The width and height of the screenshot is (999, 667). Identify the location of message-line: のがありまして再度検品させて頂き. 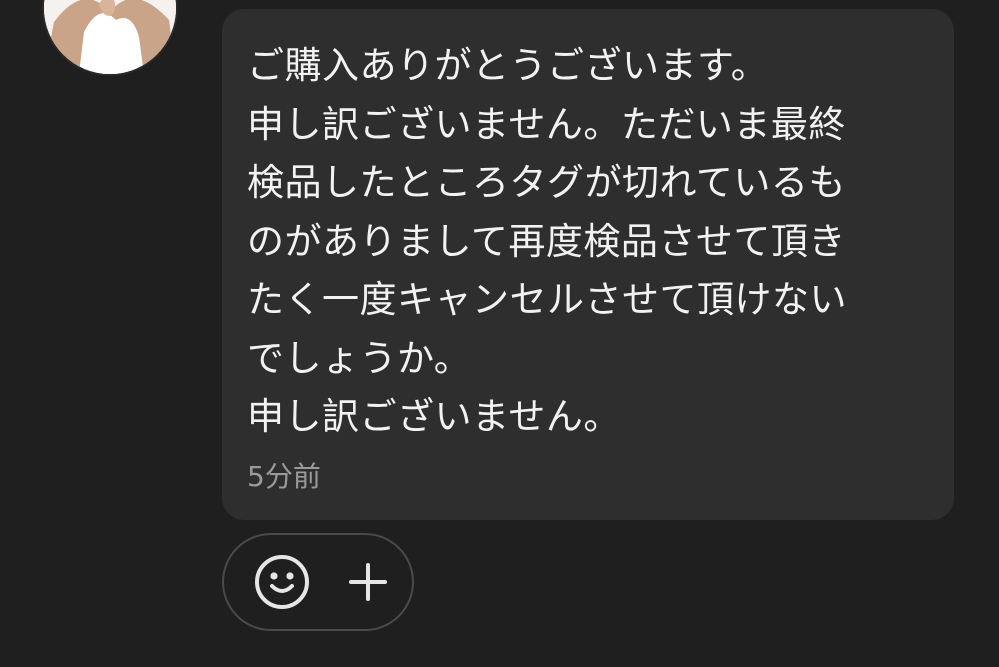
(546, 241).